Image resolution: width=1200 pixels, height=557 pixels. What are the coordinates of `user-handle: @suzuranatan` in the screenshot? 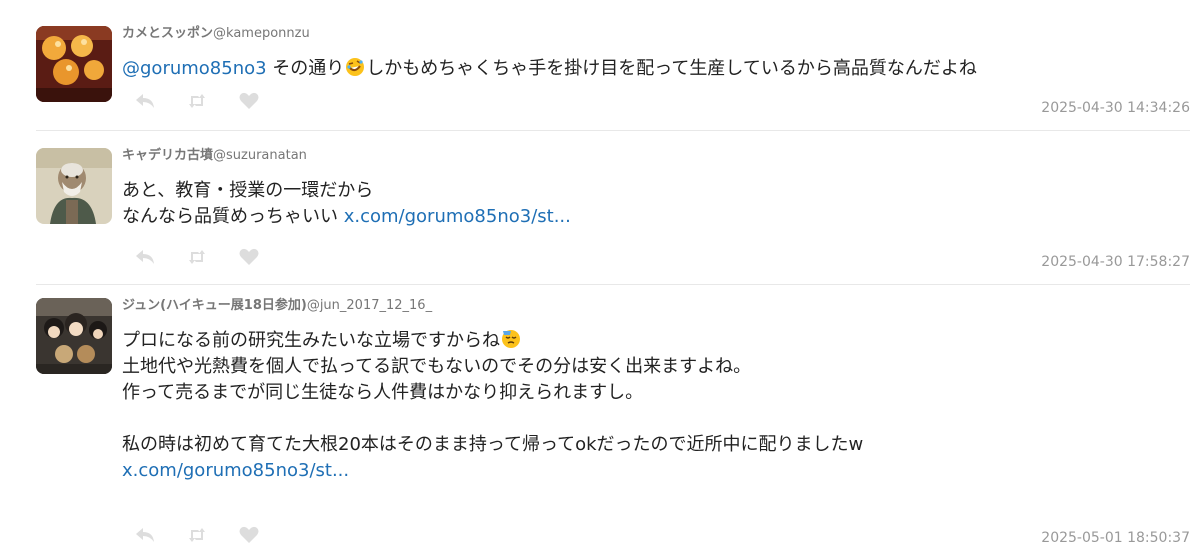 It's located at (260, 155).